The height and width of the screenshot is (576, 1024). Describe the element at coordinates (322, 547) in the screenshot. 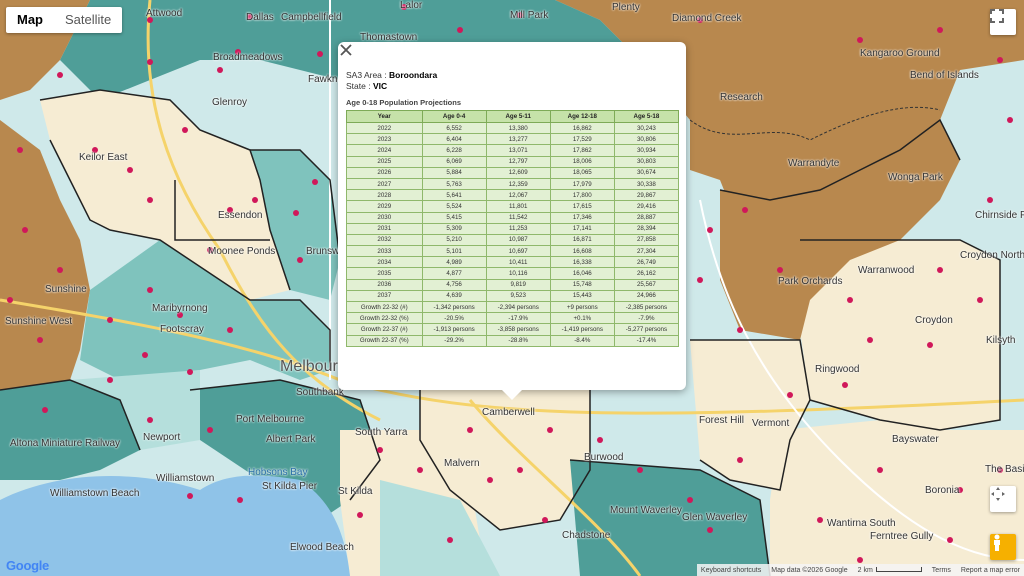

I see `place-label: Elwood Beach` at that location.